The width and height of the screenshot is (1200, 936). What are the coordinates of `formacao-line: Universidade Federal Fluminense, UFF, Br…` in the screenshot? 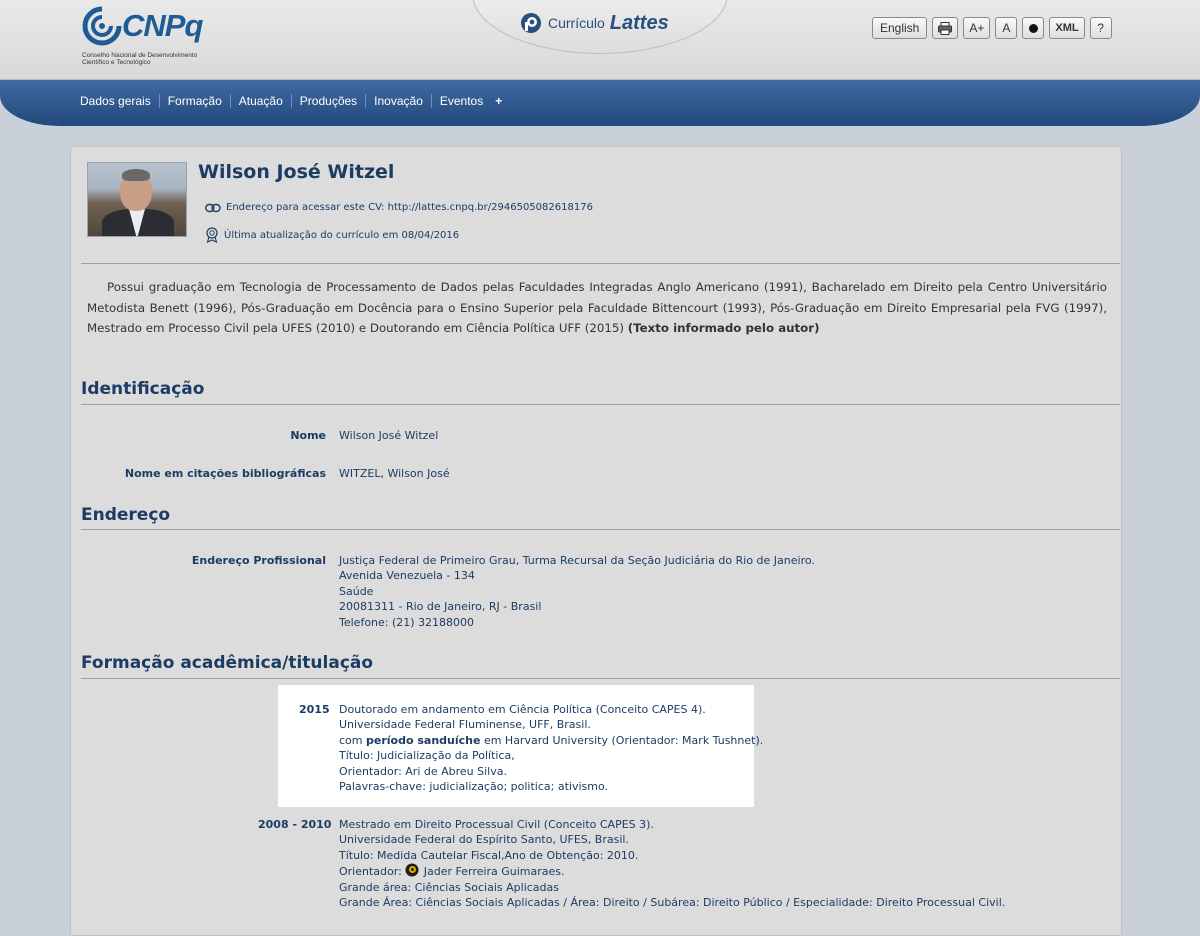 It's located at (465, 725).